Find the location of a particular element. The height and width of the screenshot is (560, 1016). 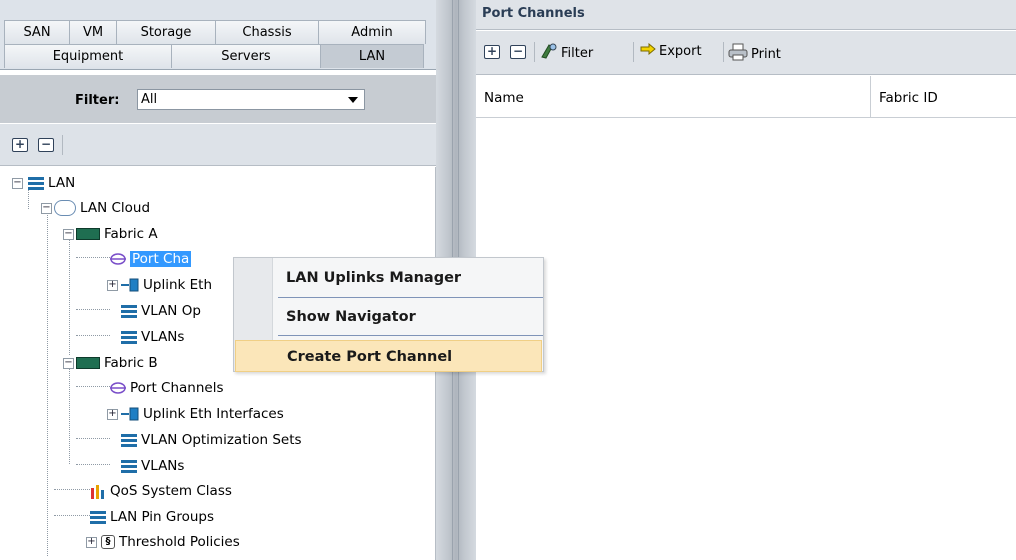

tree-node-label: LAN Cloud is located at coordinates (115, 208).